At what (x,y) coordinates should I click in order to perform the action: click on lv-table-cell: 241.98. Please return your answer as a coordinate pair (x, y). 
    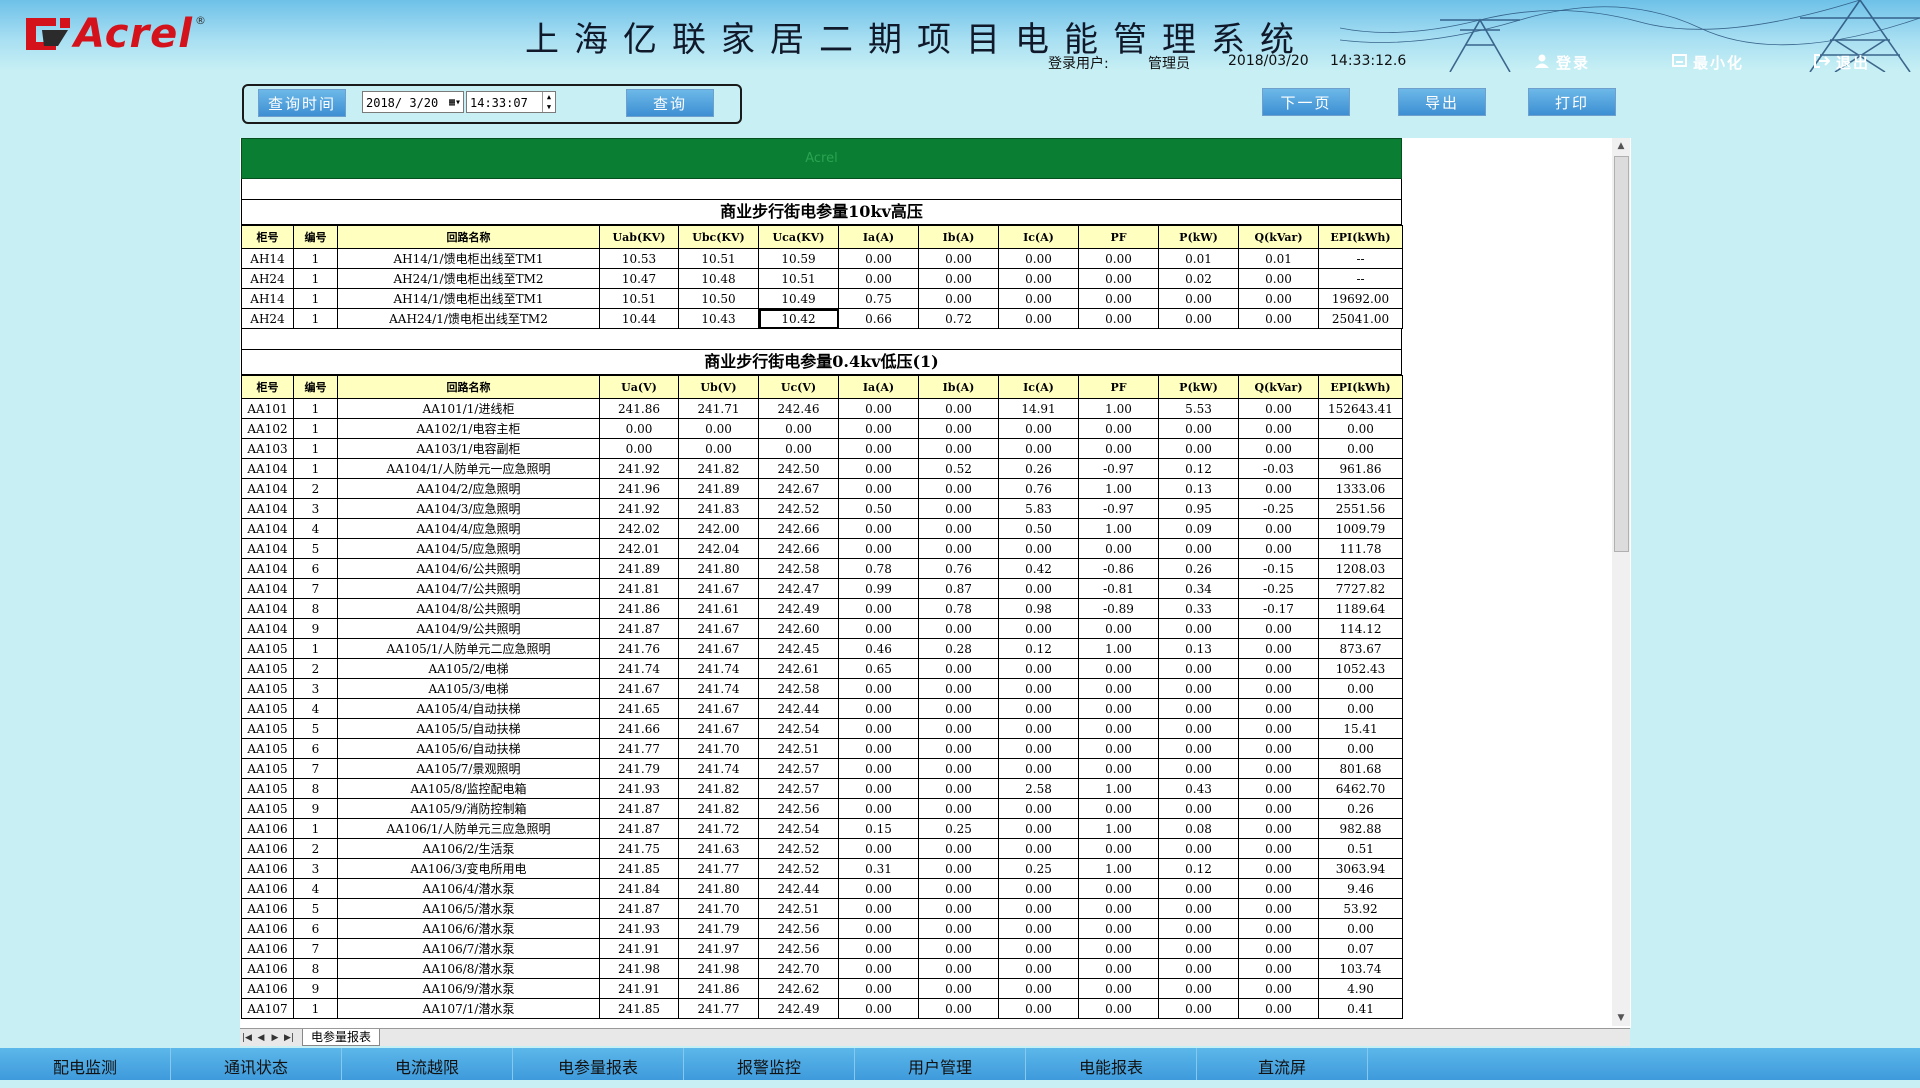
    Looking at the image, I should click on (718, 968).